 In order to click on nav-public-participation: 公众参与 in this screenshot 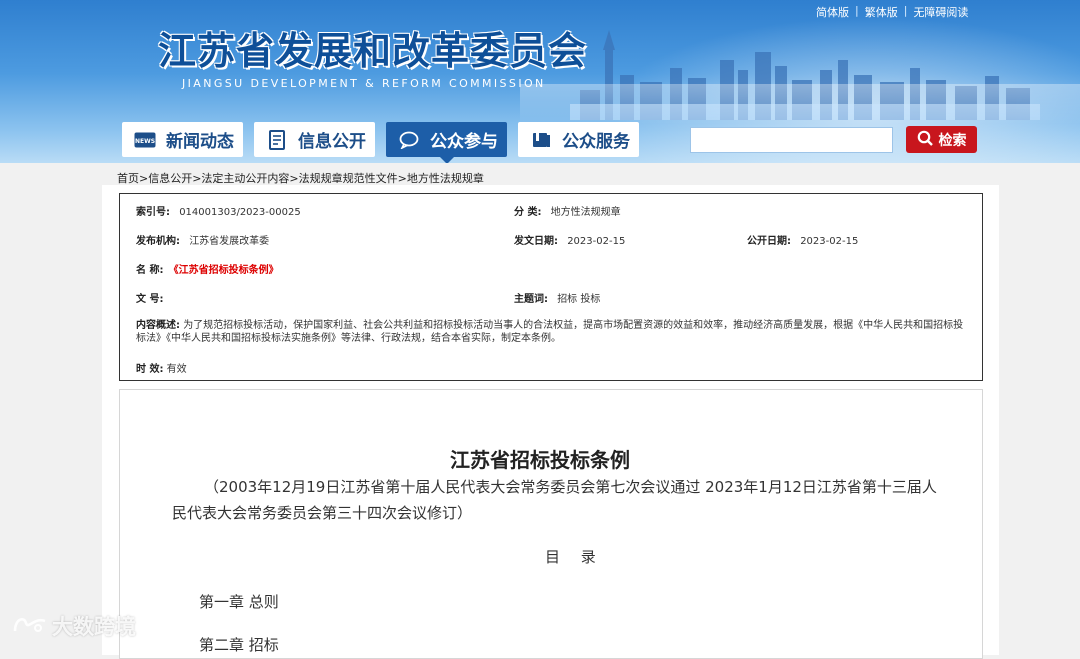, I will do `click(446, 142)`.